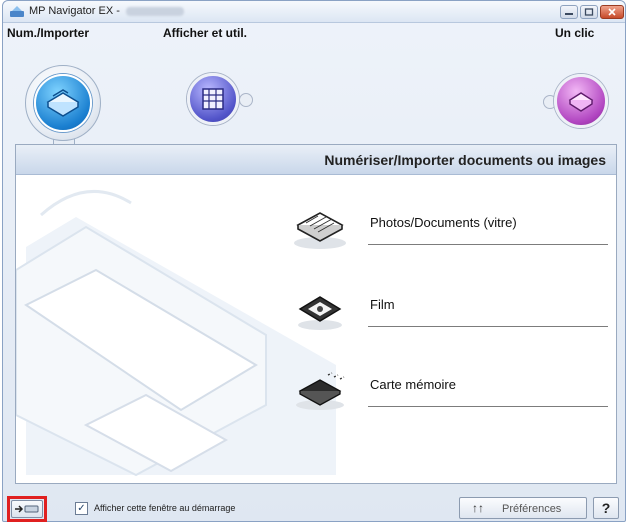 This screenshot has width=628, height=524. I want to click on film-item: Film, so click(448, 310).